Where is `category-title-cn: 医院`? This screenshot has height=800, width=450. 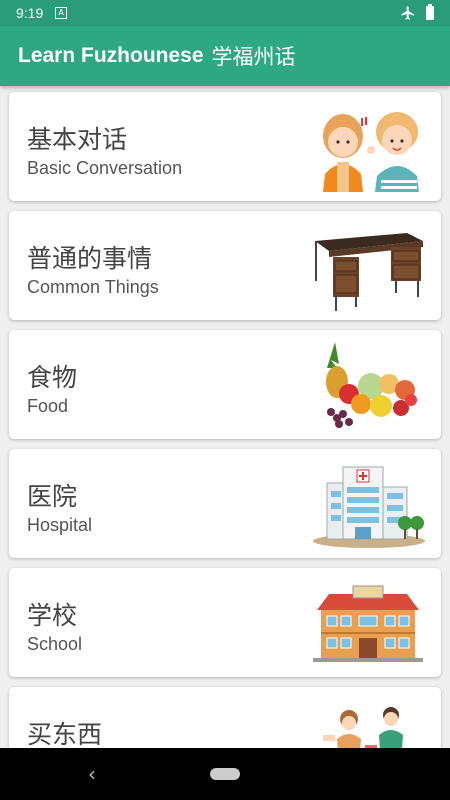 category-title-cn: 医院 is located at coordinates (52, 496).